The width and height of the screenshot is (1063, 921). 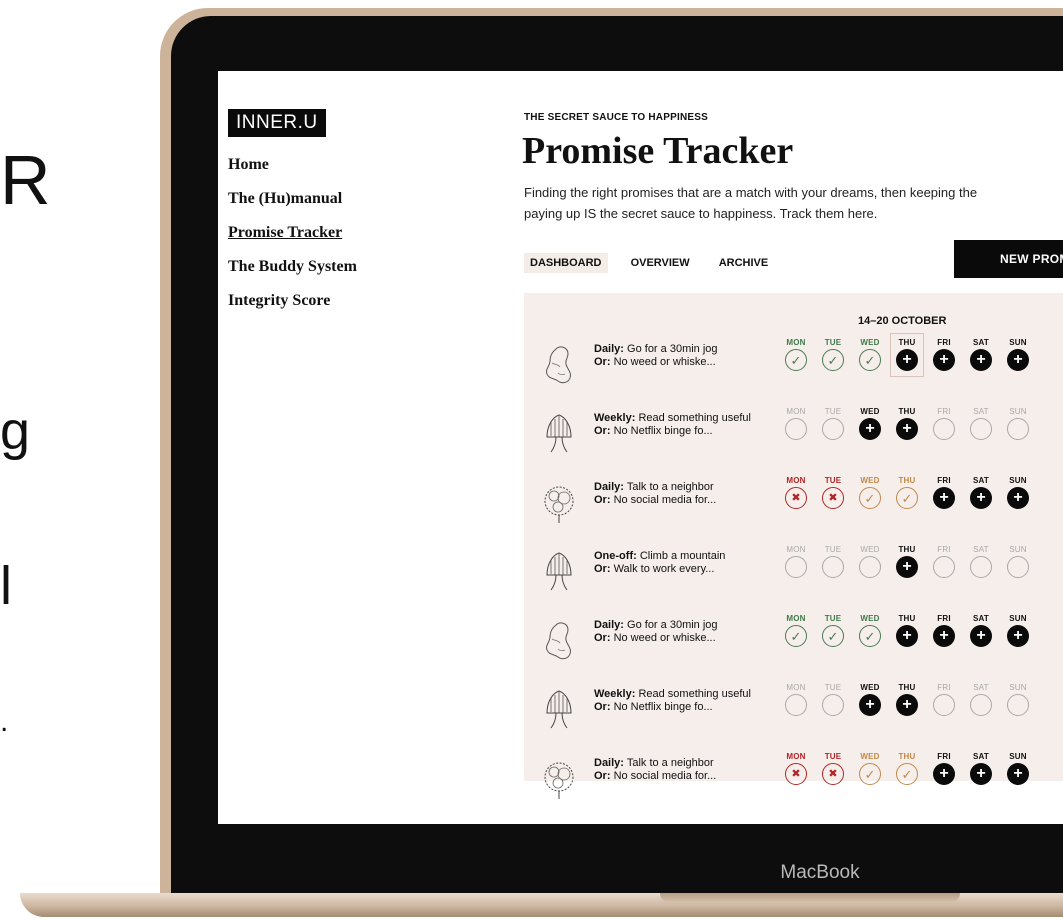 What do you see at coordinates (674, 556) in the screenshot?
I see `promise-main: One-off: Climb a mountain` at bounding box center [674, 556].